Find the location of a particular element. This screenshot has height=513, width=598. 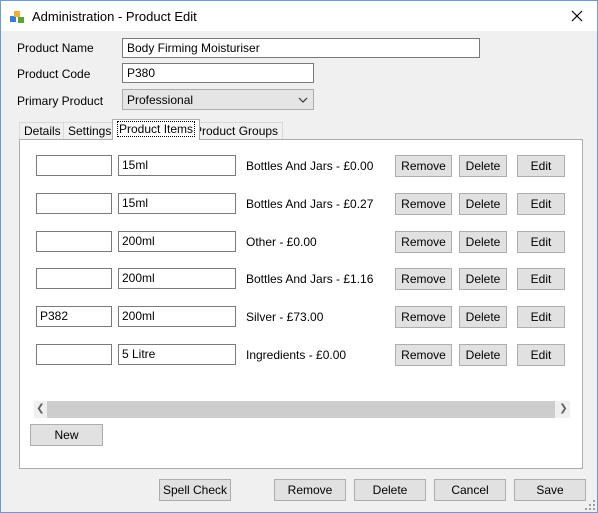

item-description: Bottles And Jars - £0.27 is located at coordinates (310, 204).